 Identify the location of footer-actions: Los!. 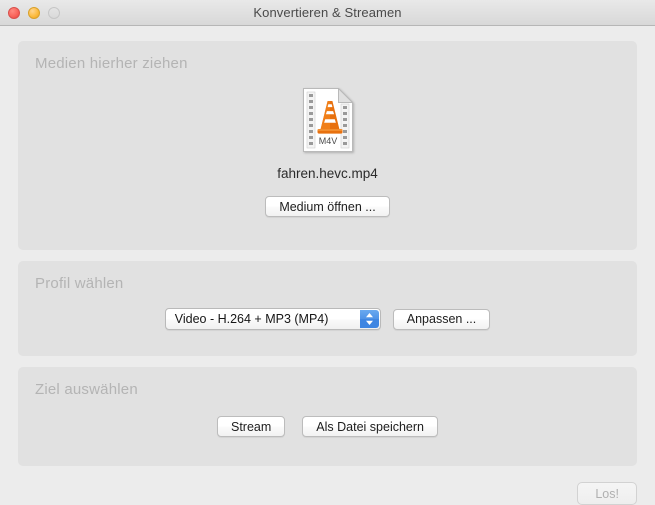
(607, 493).